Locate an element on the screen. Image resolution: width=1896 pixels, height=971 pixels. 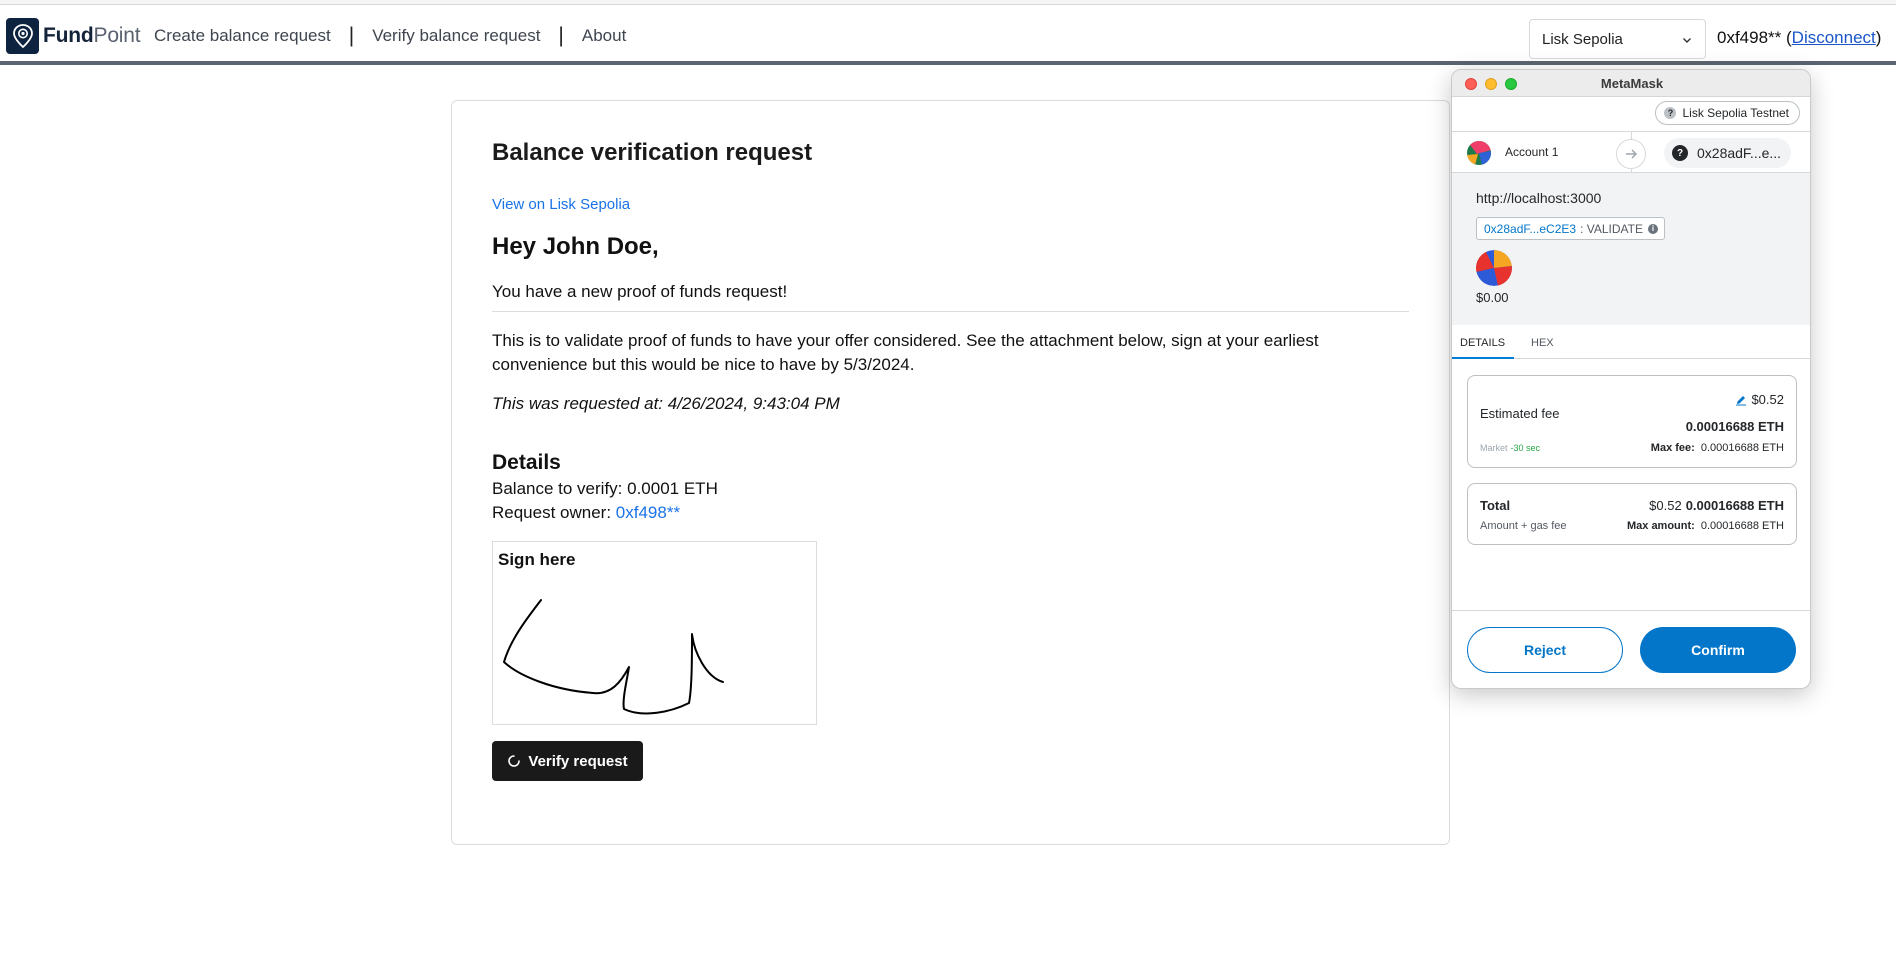
max-fee: Max fee: 0.00016688 ETH is located at coordinates (1717, 448).